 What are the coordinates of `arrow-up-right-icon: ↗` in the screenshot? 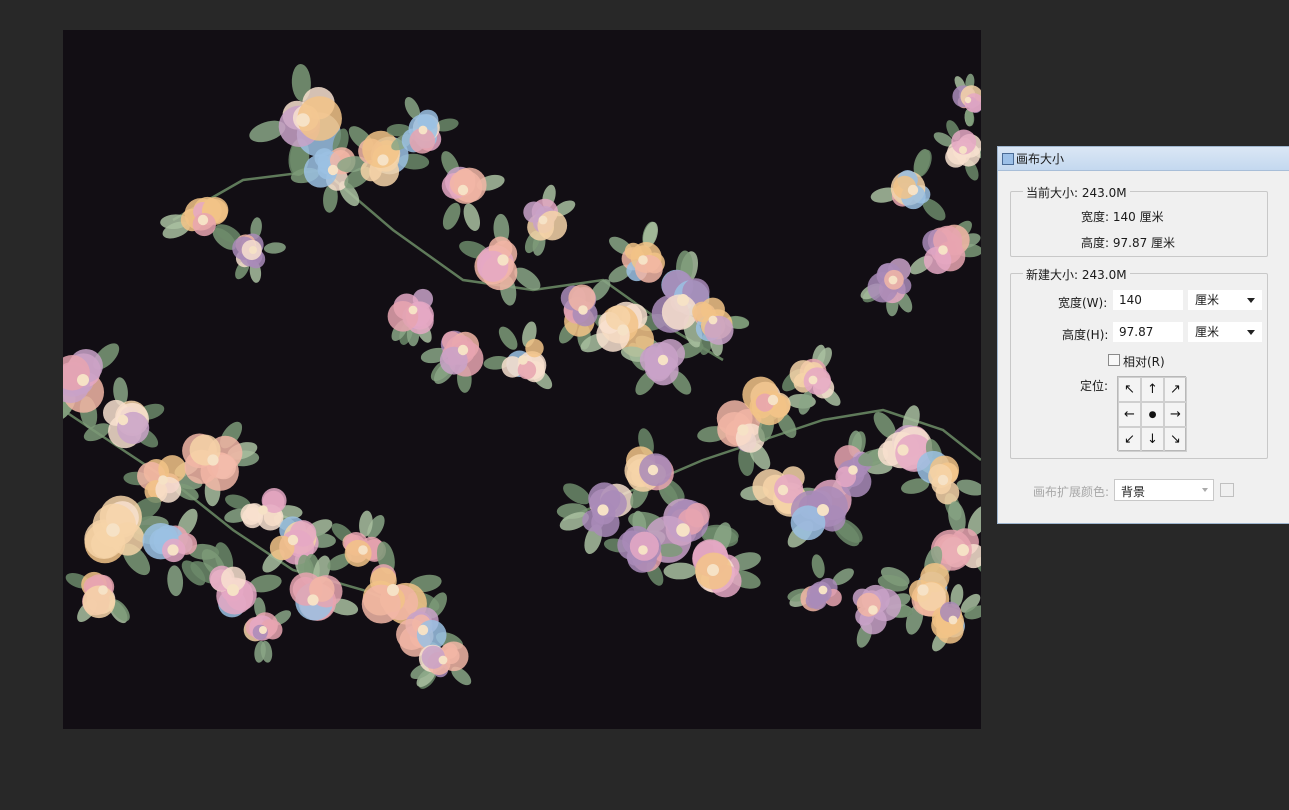 It's located at (1175, 389).